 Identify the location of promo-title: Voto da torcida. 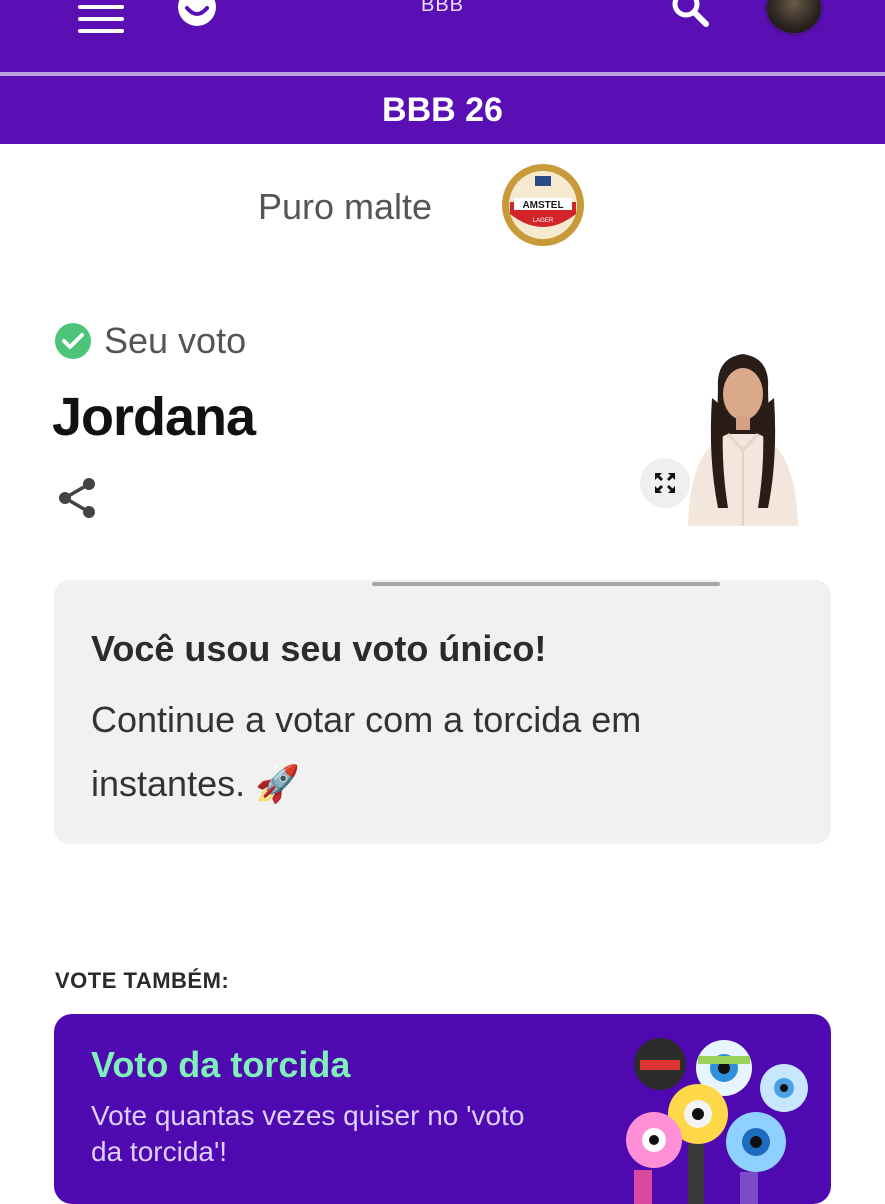
(221, 1064).